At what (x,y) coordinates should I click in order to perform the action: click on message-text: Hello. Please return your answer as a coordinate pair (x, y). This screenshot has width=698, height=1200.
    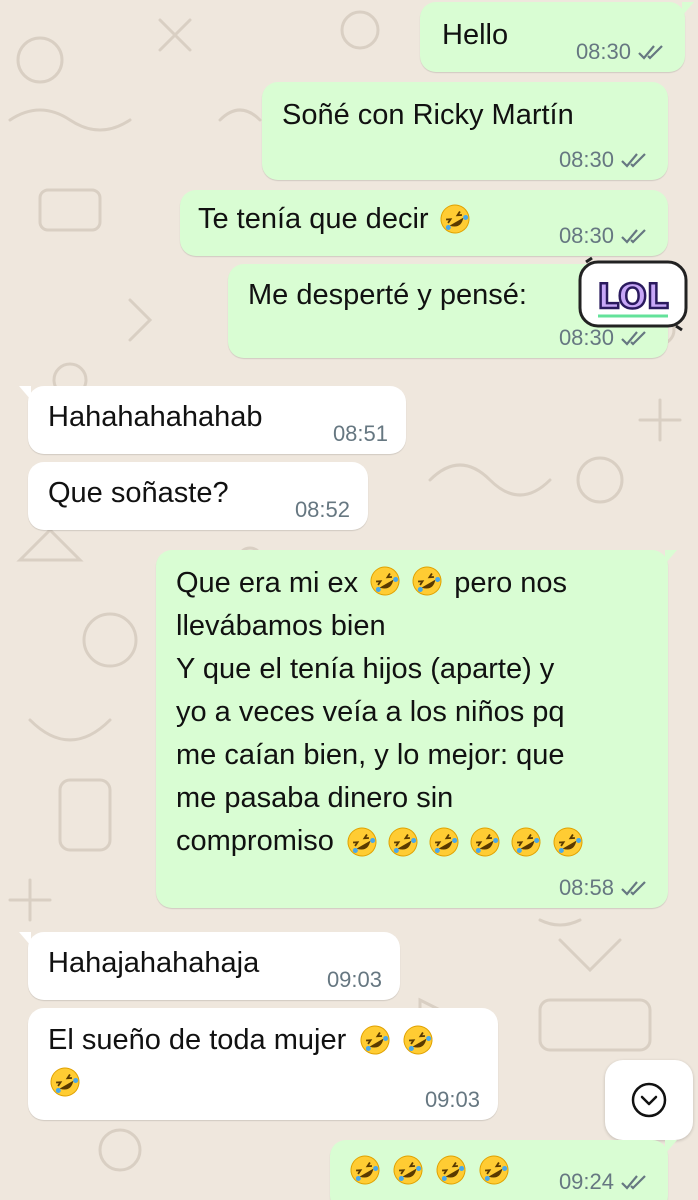
    Looking at the image, I should click on (475, 35).